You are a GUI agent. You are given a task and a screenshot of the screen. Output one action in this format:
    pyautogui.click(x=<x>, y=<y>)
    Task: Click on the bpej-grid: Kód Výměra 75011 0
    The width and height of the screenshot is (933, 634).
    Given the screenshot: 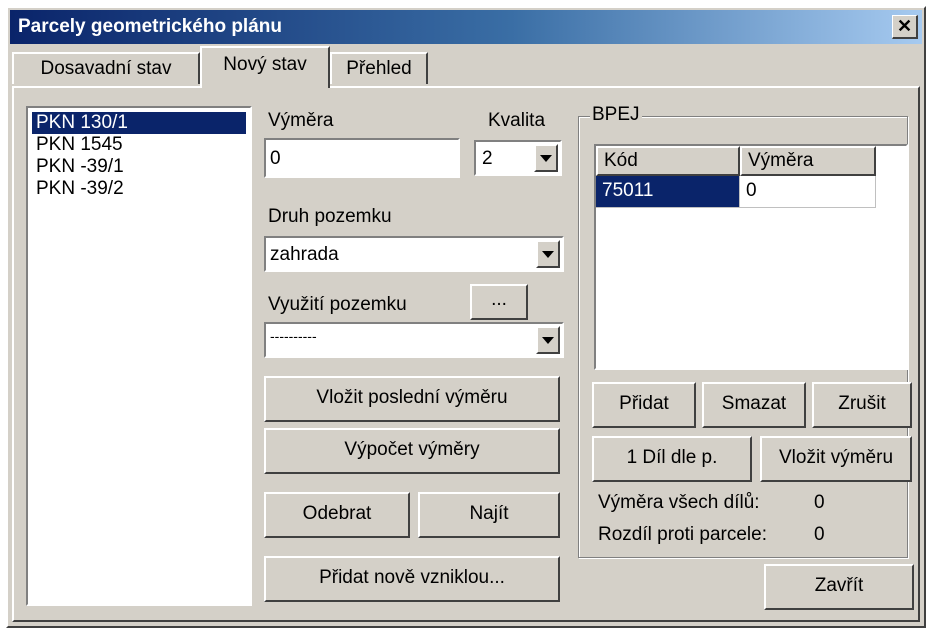 What is the action you would take?
    pyautogui.click(x=751, y=257)
    